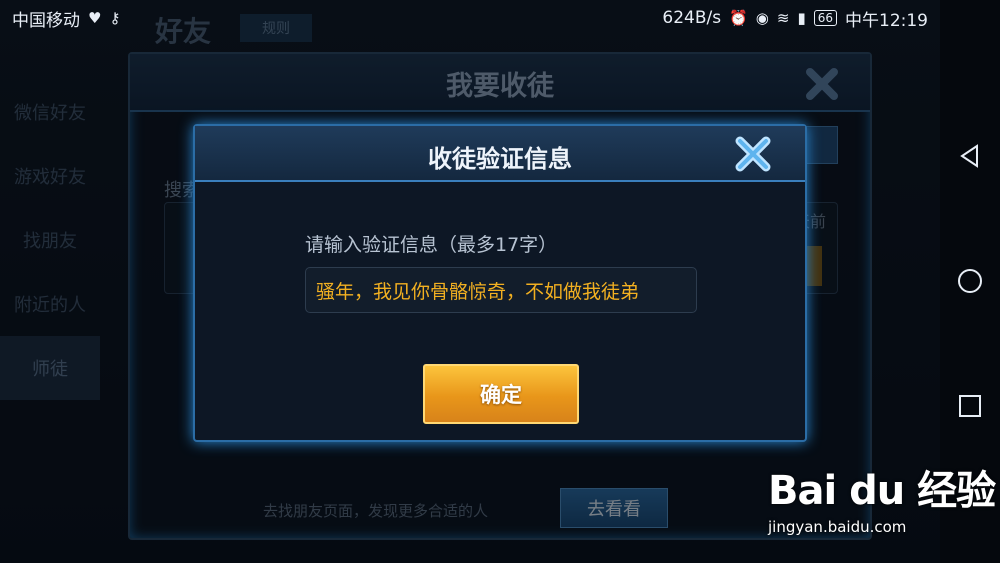 The image size is (1000, 563). What do you see at coordinates (501, 394) in the screenshot?
I see `confirm-button: 确定` at bounding box center [501, 394].